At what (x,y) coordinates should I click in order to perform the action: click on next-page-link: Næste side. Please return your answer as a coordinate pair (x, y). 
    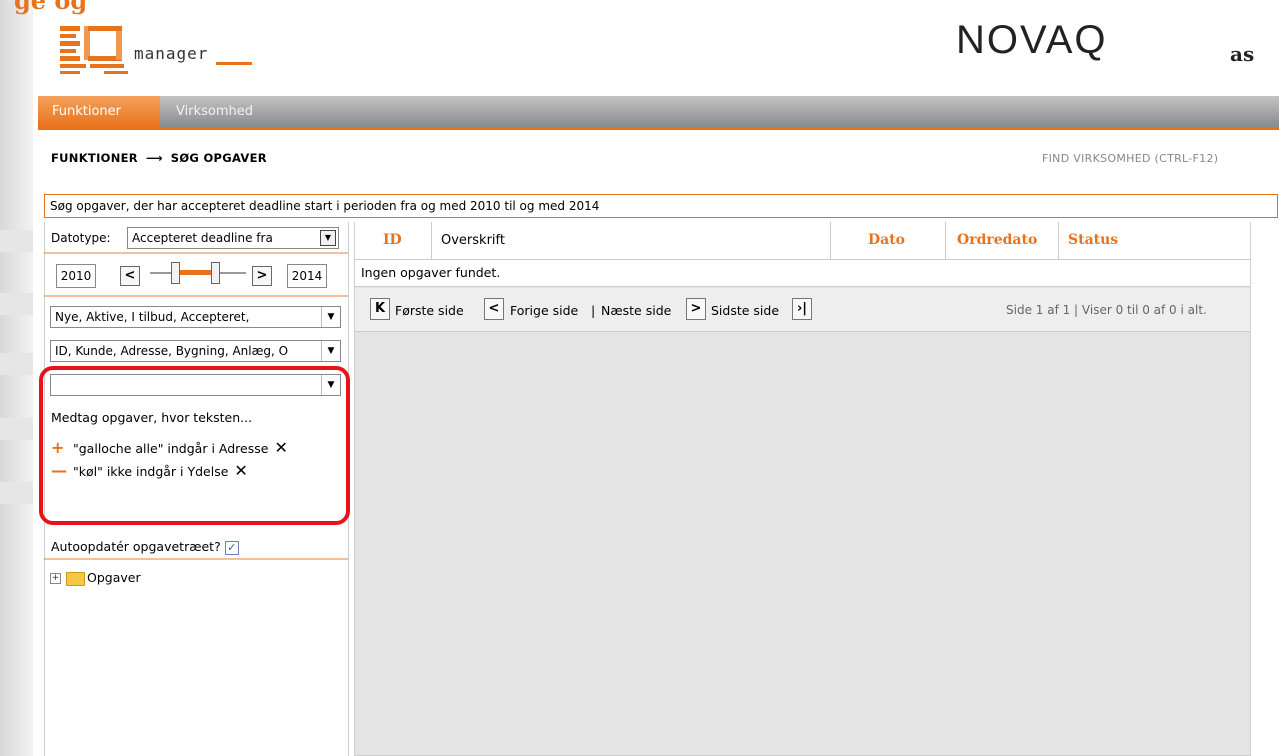
    Looking at the image, I should click on (636, 310).